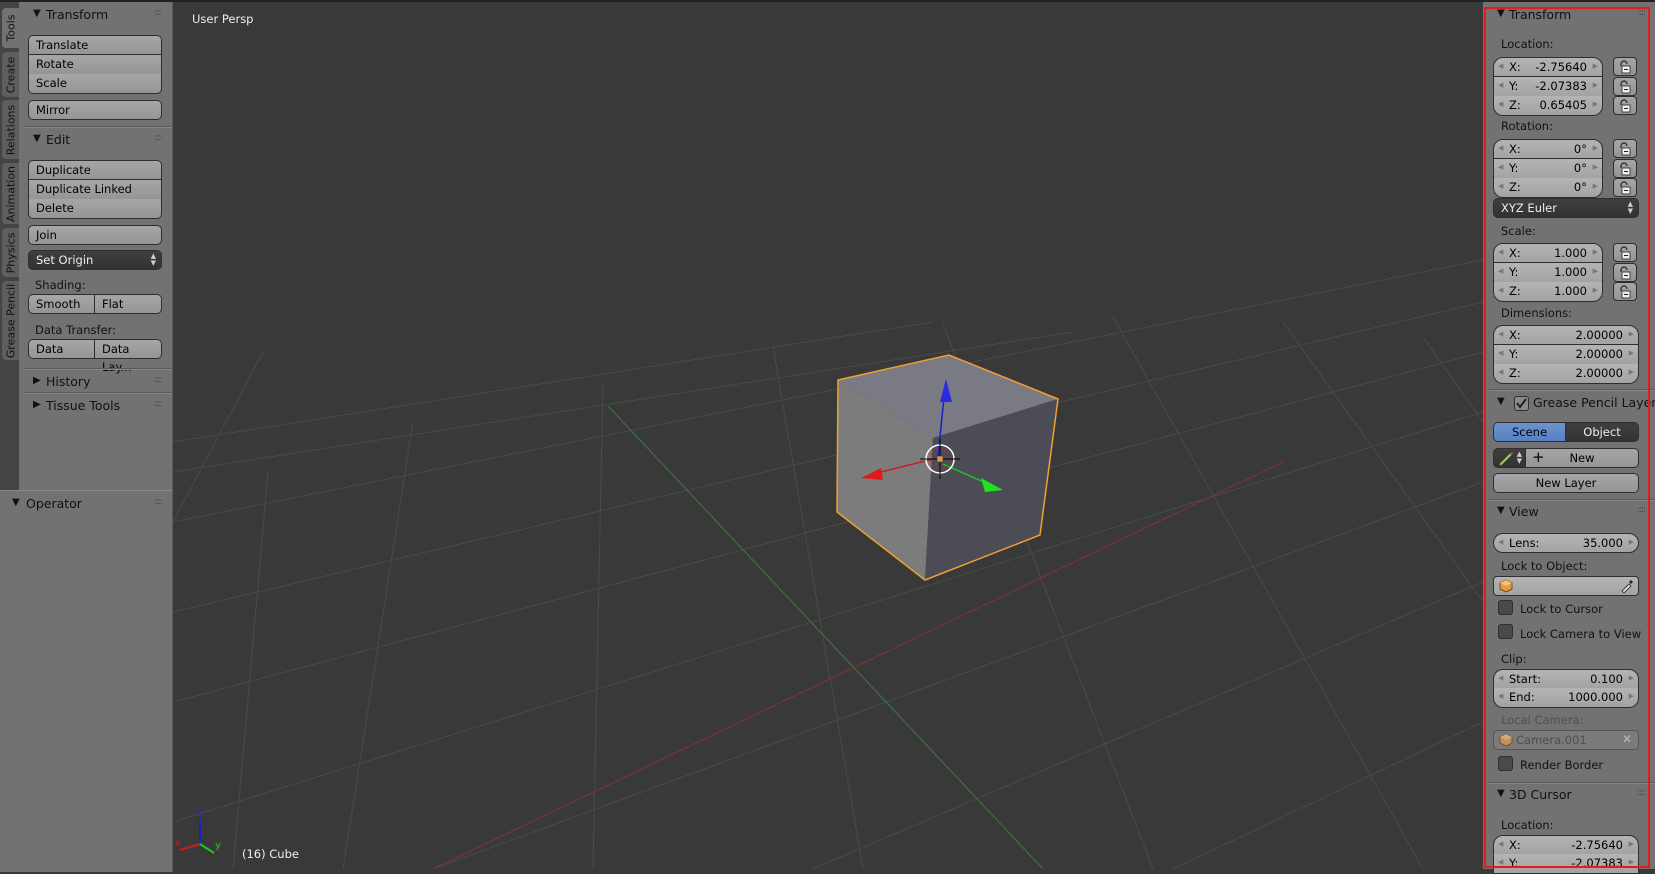  I want to click on panel-header-tissue-tools: ▶ Tissue Tools ::::, so click(95, 406).